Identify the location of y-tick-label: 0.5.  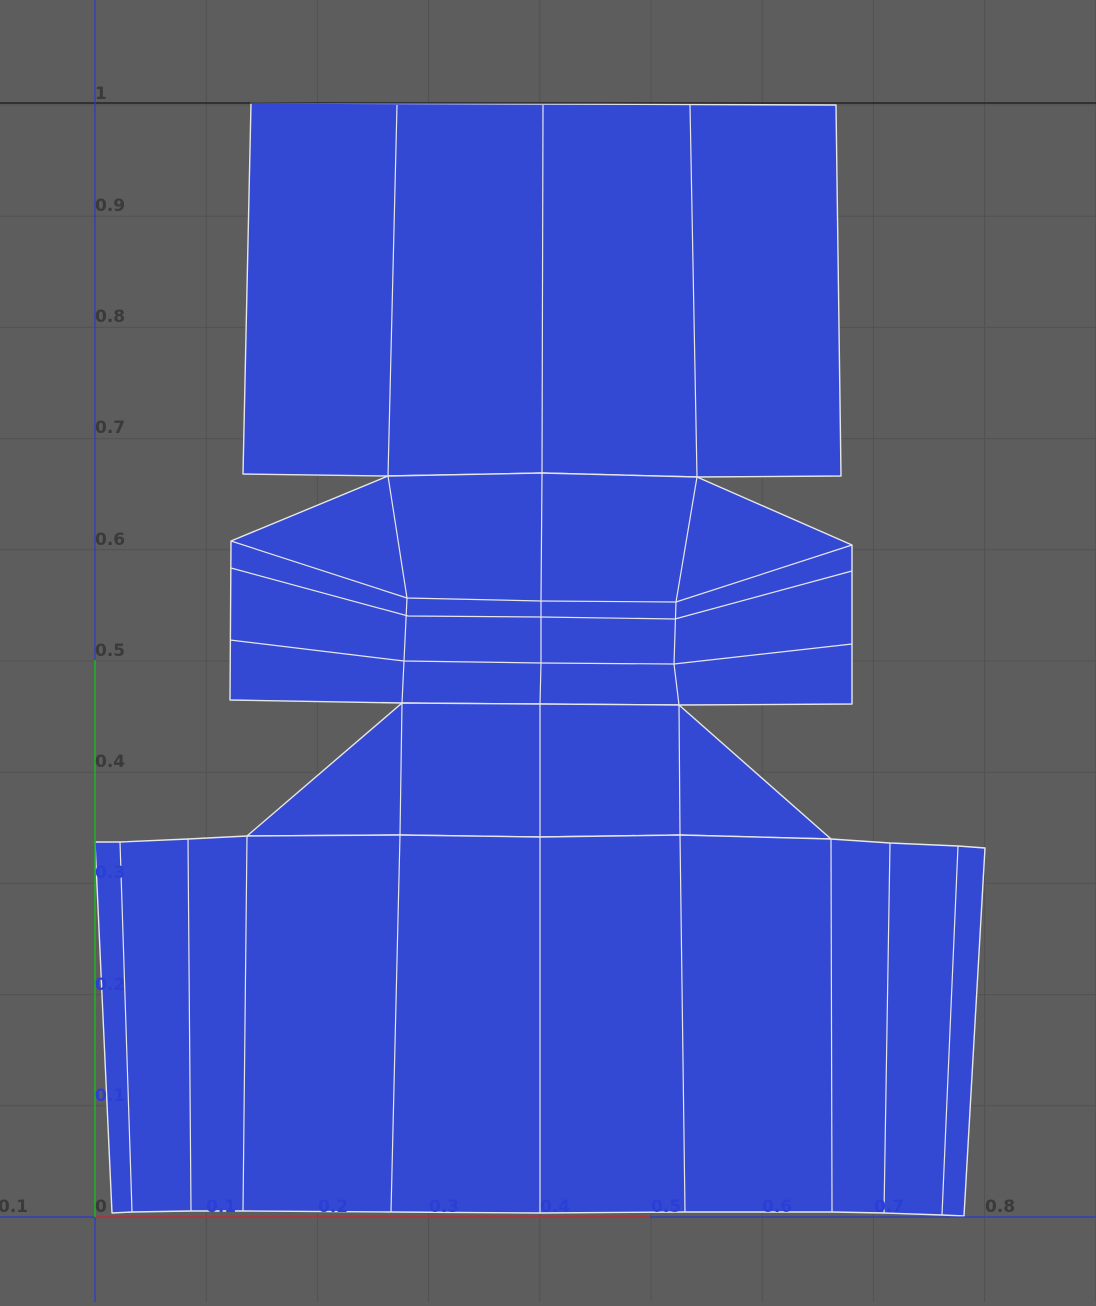
(110, 651).